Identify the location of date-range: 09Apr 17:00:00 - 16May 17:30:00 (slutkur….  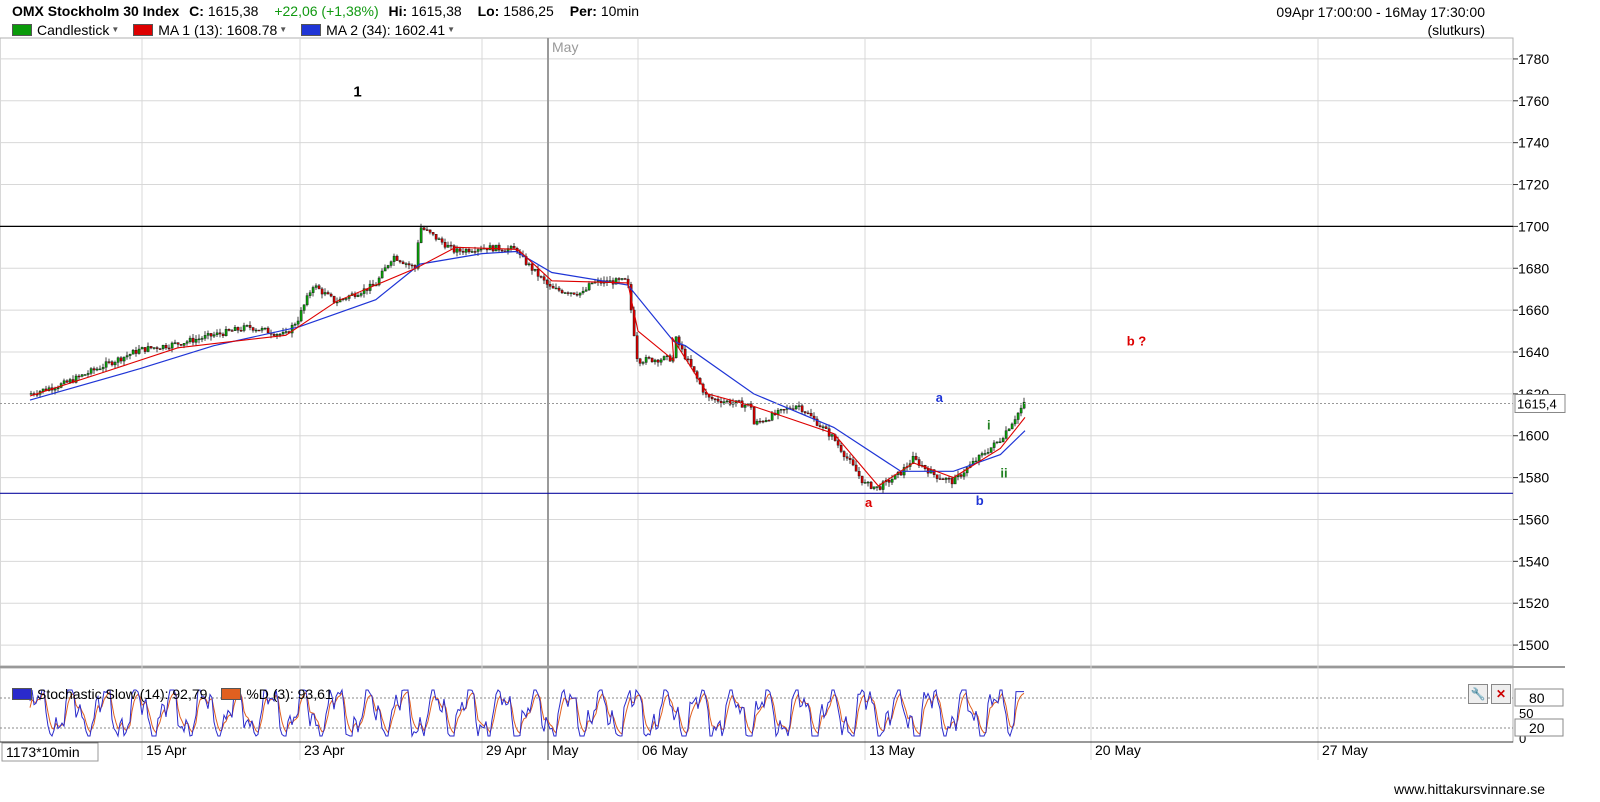
(1380, 21).